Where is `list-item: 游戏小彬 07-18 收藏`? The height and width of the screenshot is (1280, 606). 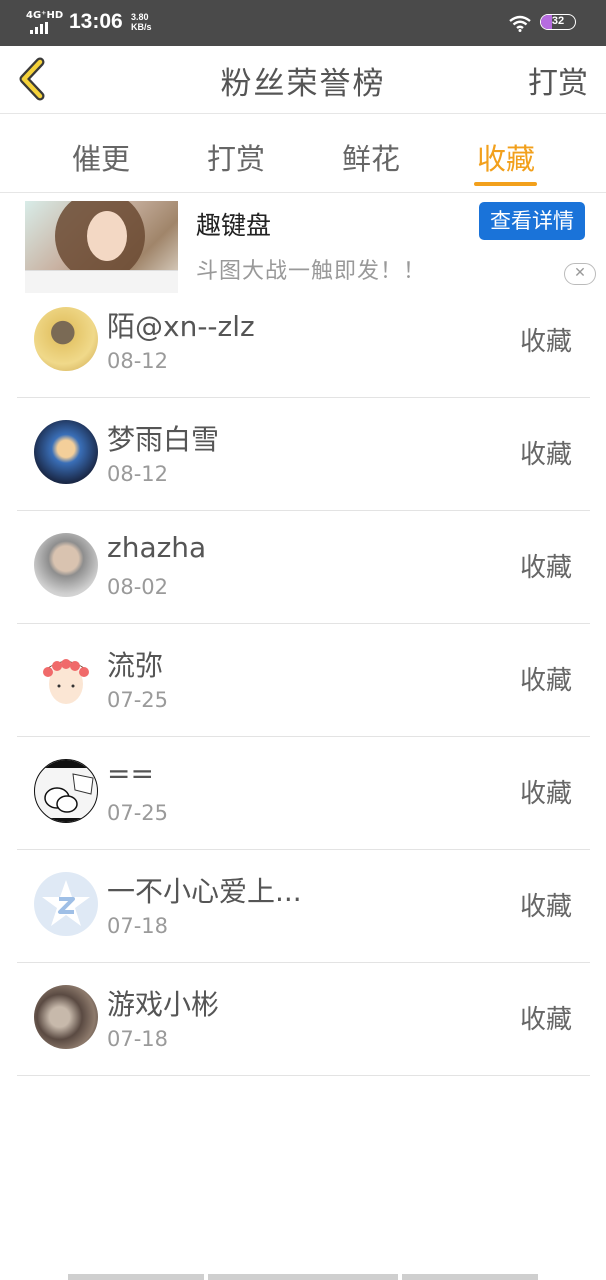
list-item: 游戏小彬 07-18 收藏 is located at coordinates (303, 1019).